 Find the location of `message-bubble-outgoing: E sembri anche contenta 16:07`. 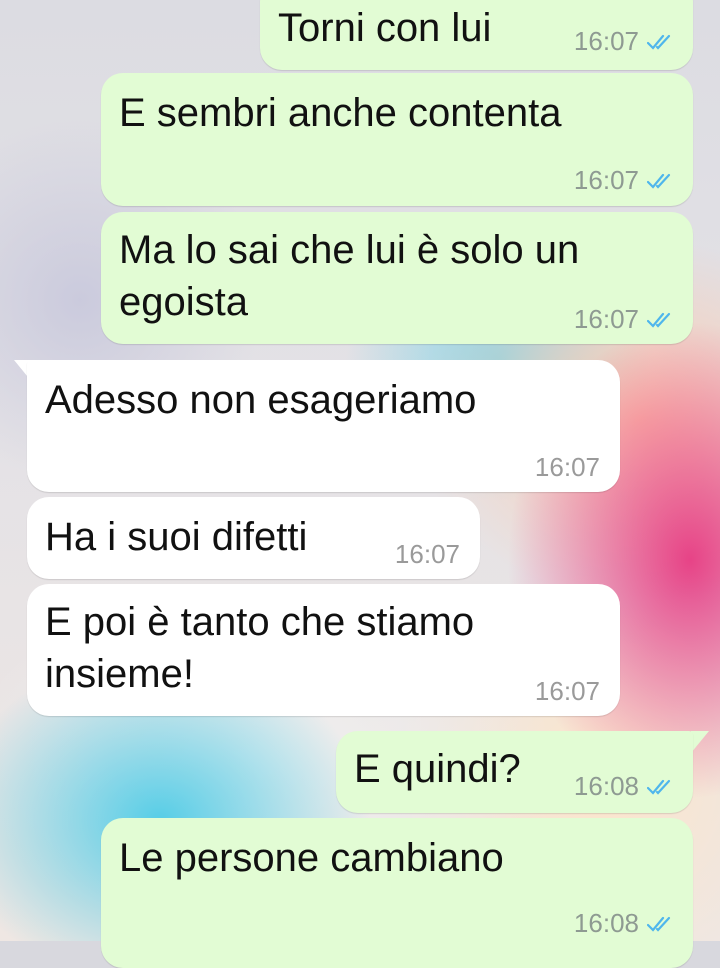

message-bubble-outgoing: E sembri anche contenta 16:07 is located at coordinates (397, 139).